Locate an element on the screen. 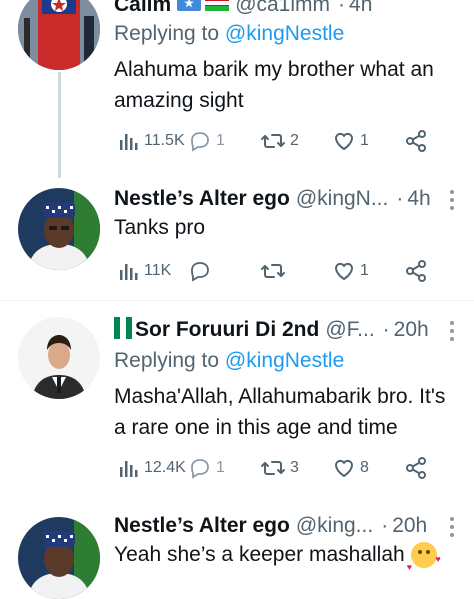 Image resolution: width=474 pixels, height=599 pixels. display-name: Sor Foruuri Di 2nd is located at coordinates (227, 330).